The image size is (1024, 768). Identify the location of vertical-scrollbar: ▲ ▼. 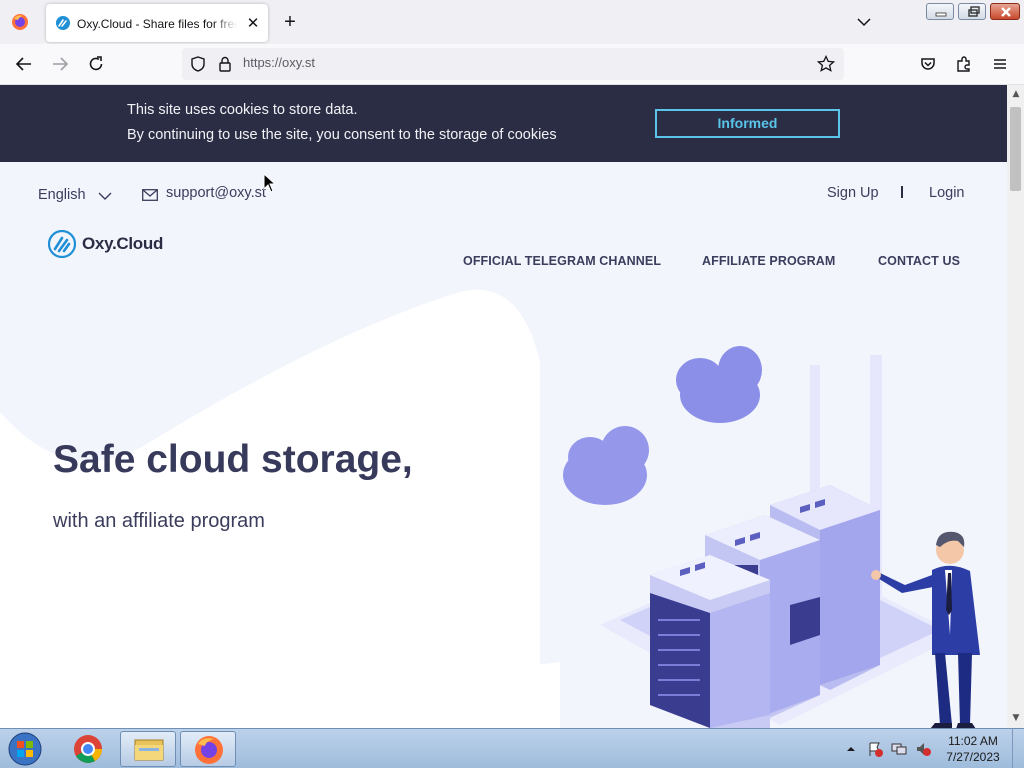
(1015, 406).